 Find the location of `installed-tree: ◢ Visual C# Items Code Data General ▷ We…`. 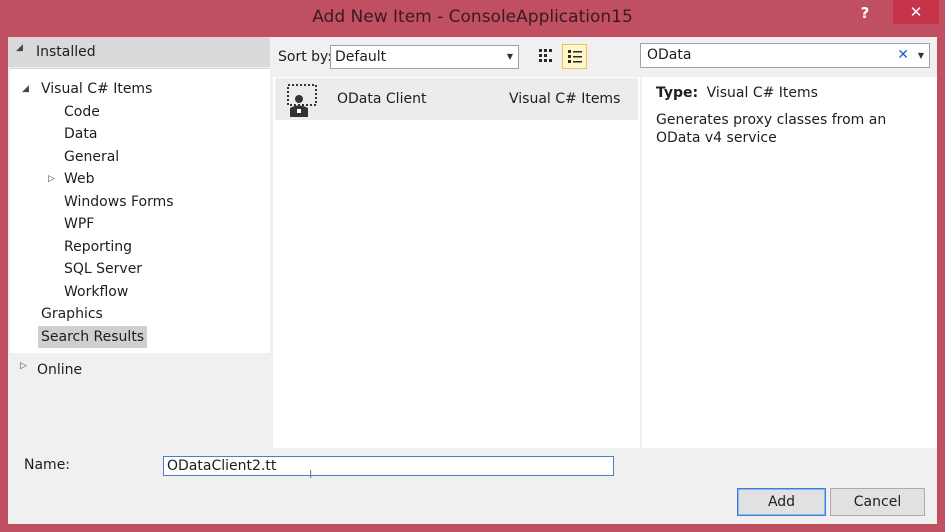

installed-tree: ◢ Visual C# Items Code Data General ▷ We… is located at coordinates (140, 210).